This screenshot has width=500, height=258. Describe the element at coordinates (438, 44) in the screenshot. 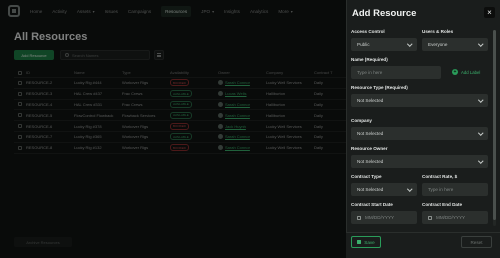

I see `users-roles-value: Everyone` at that location.